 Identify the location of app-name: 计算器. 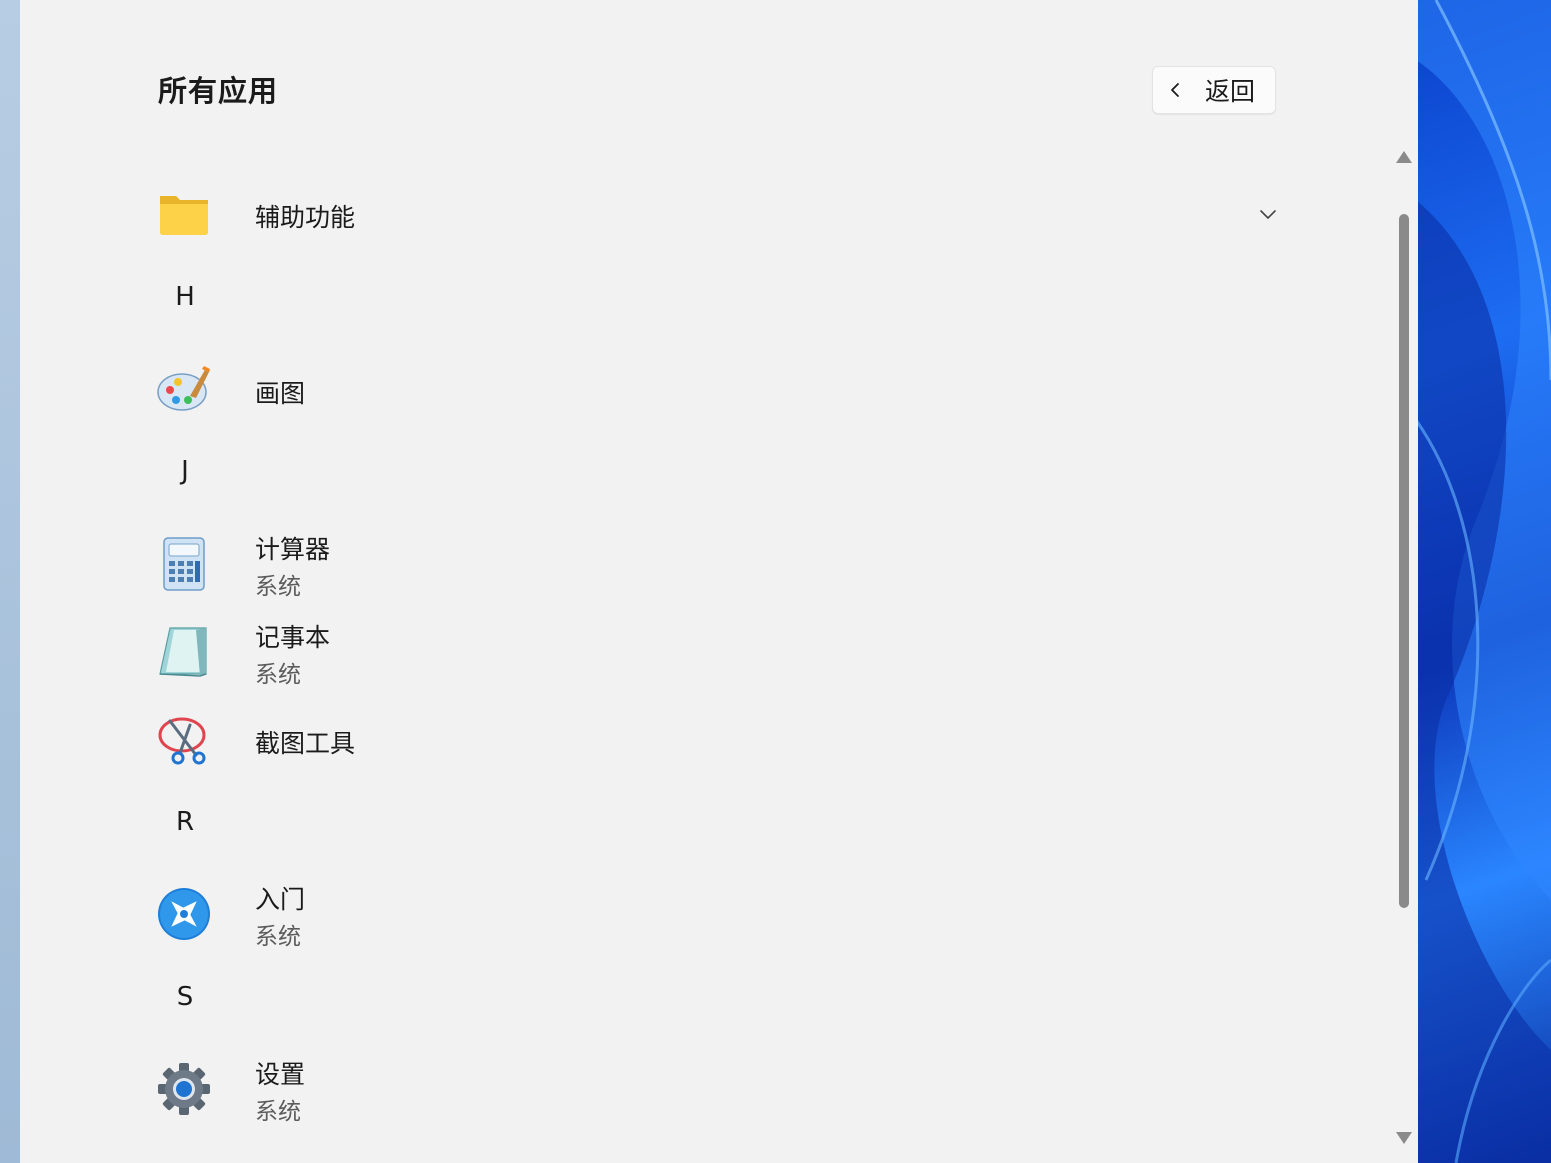
(293, 549).